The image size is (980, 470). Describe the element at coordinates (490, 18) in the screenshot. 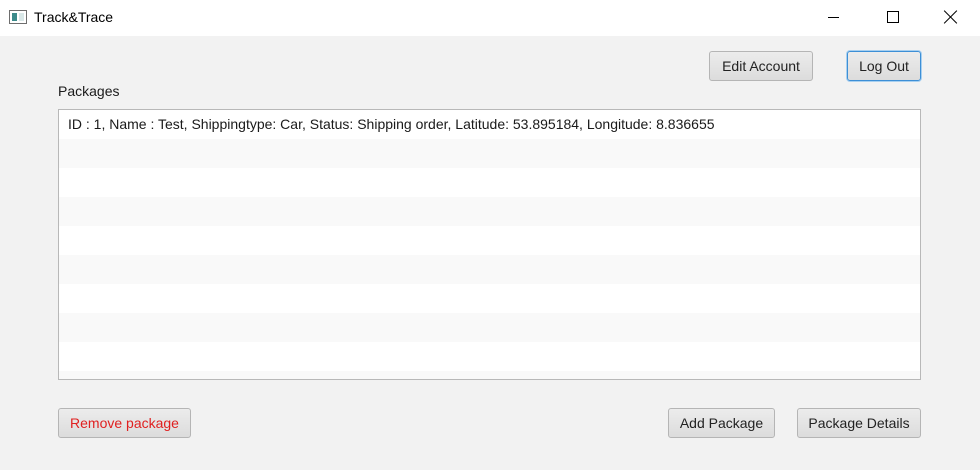

I see `title-bar: Track&Trace` at that location.